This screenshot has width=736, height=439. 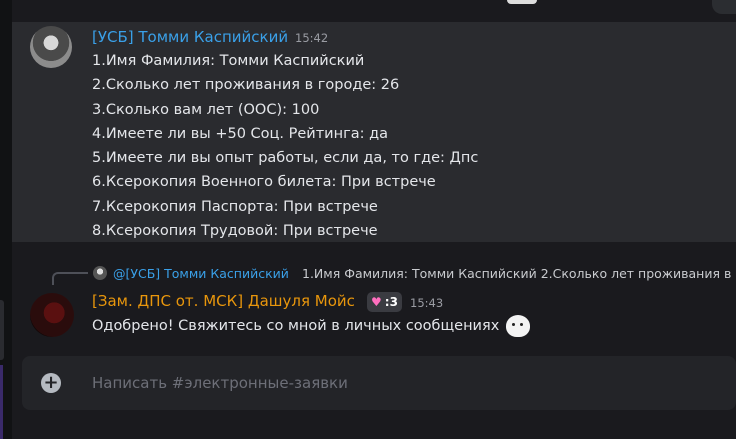 I want to click on previous-message-edge, so click(x=374, y=11).